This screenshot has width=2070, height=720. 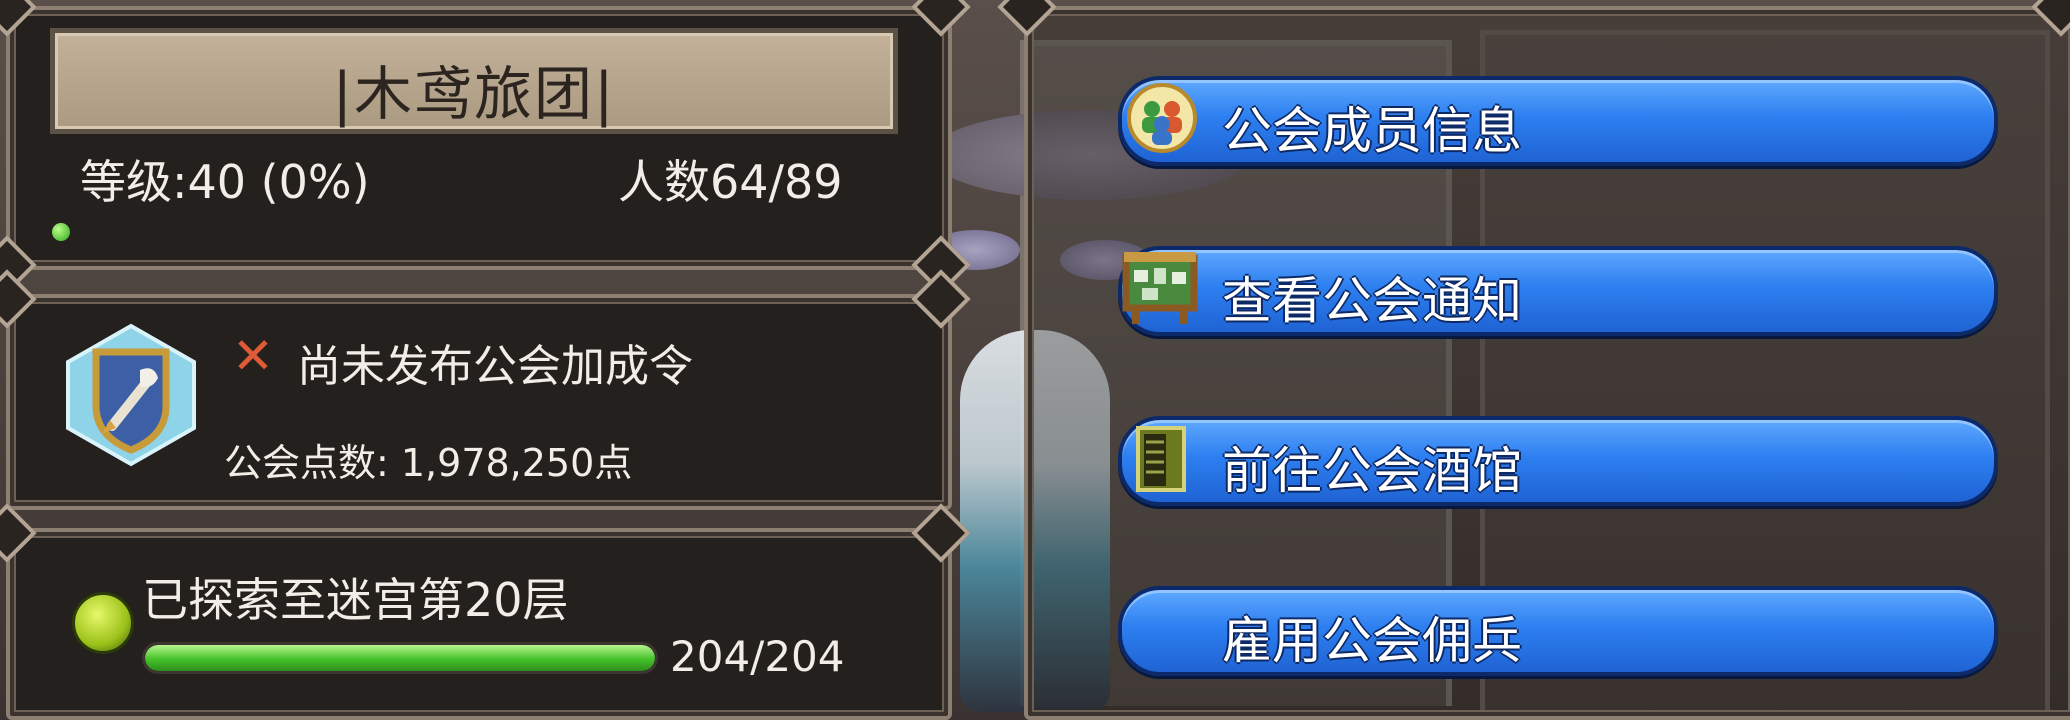 What do you see at coordinates (1372, 471) in the screenshot?
I see `menu-label: 前往公会酒馆` at bounding box center [1372, 471].